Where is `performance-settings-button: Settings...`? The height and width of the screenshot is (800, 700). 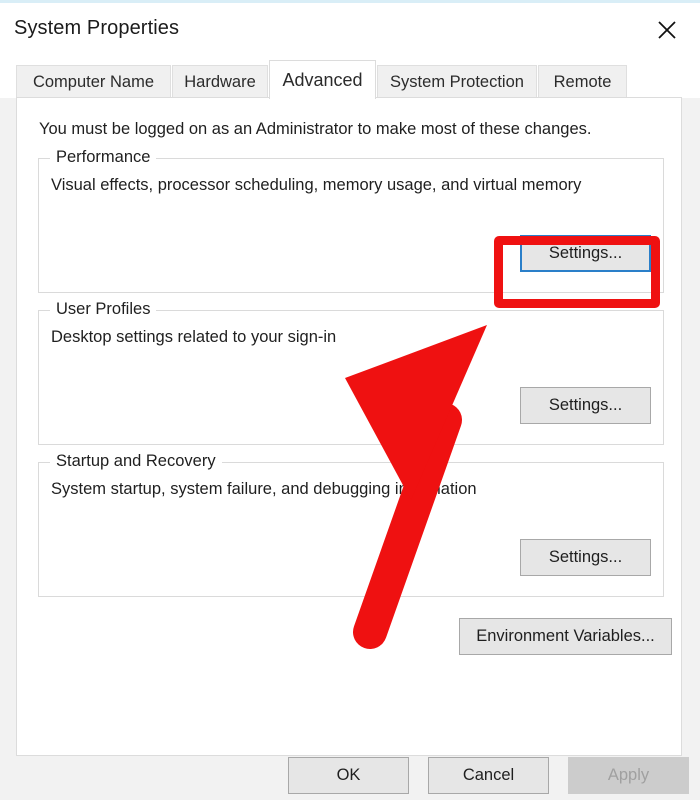
performance-settings-button: Settings... is located at coordinates (585, 253).